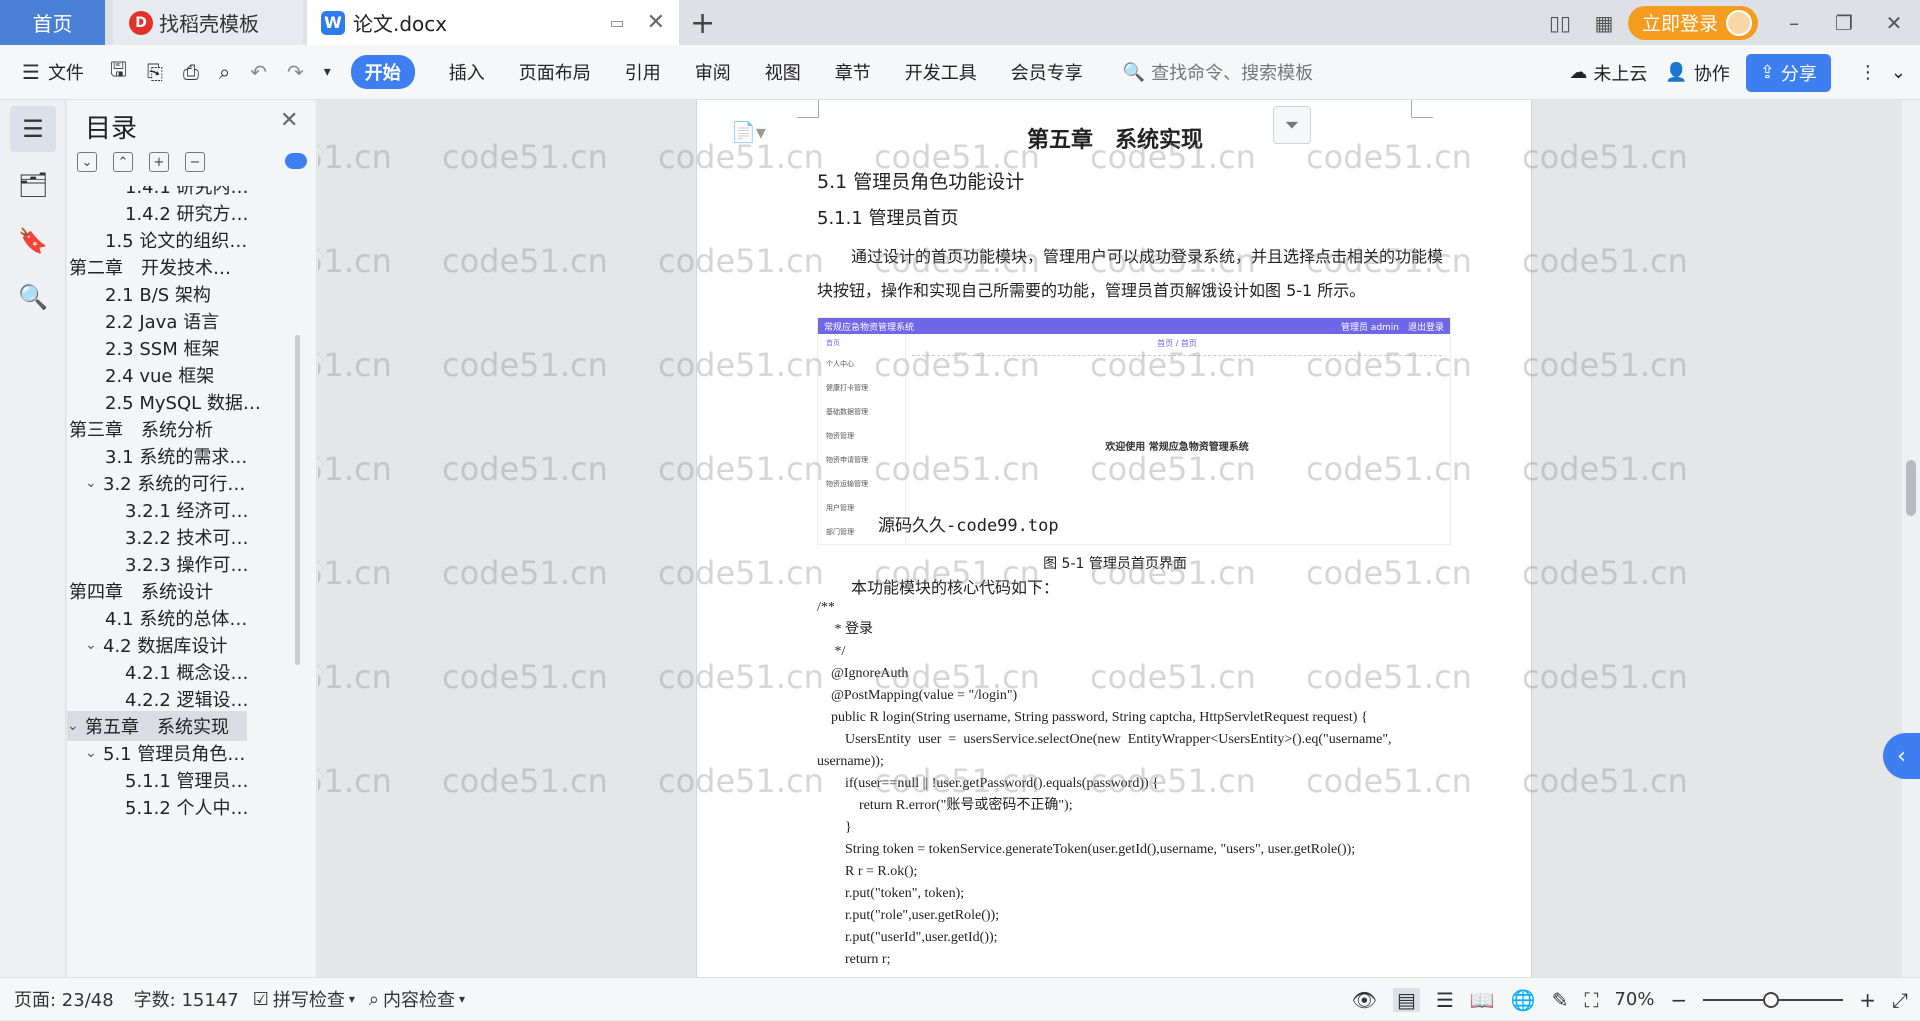 This screenshot has height=1021, width=1920. I want to click on print-icon: ⎙, so click(191, 72).